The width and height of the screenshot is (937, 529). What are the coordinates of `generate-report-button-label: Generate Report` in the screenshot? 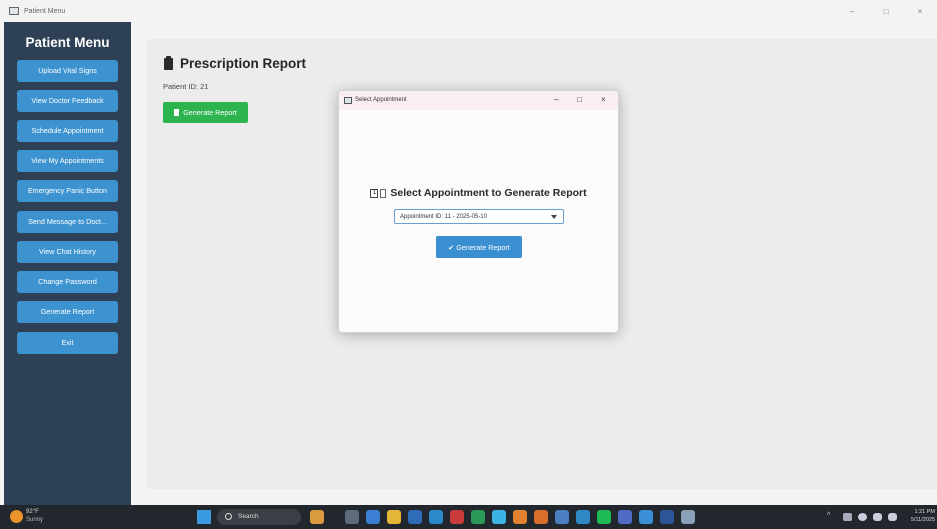 It's located at (210, 112).